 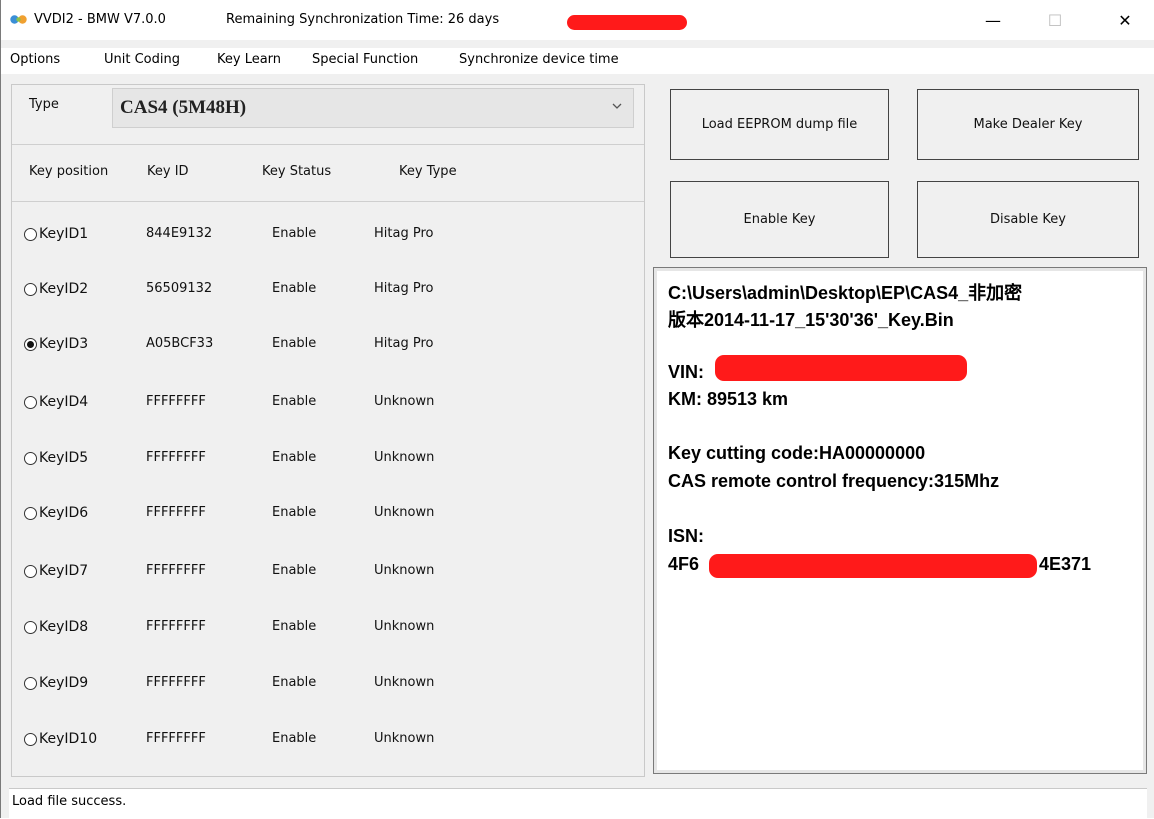 I want to click on maximize-button: ☐, so click(x=1055, y=20).